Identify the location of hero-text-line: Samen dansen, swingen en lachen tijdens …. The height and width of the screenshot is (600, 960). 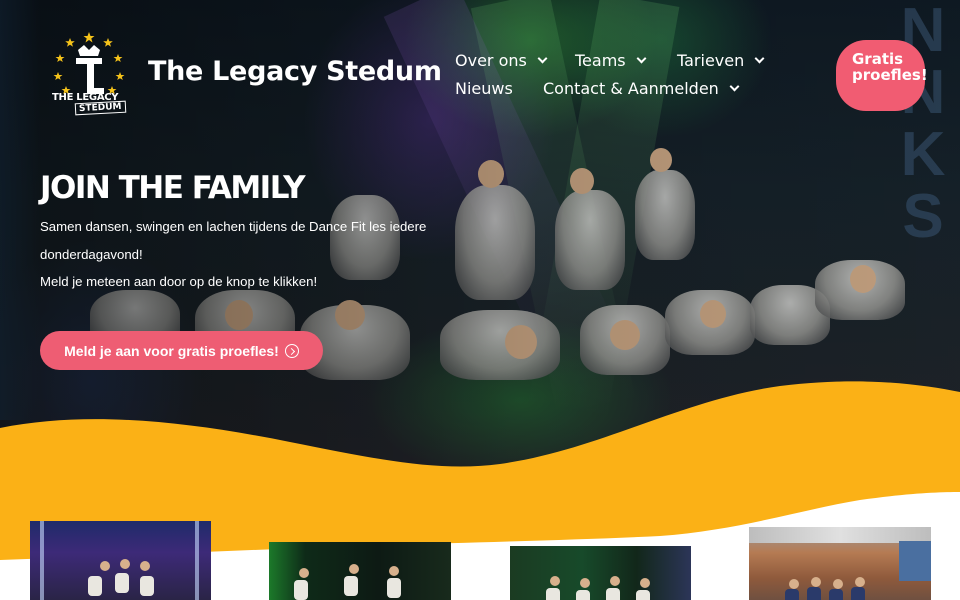
(233, 226).